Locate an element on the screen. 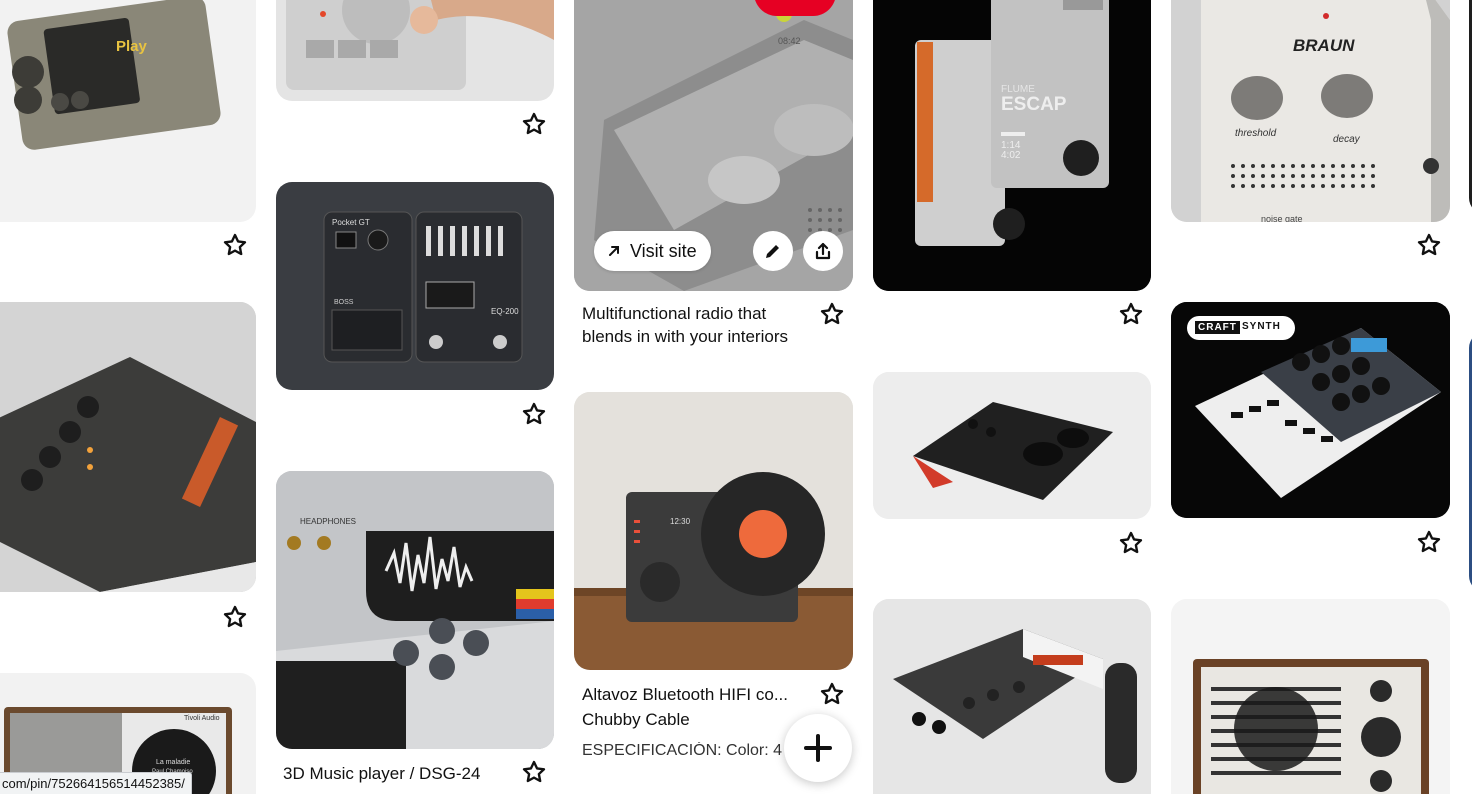 This screenshot has height=794, width=1472. play-label: Play is located at coordinates (131, 46).